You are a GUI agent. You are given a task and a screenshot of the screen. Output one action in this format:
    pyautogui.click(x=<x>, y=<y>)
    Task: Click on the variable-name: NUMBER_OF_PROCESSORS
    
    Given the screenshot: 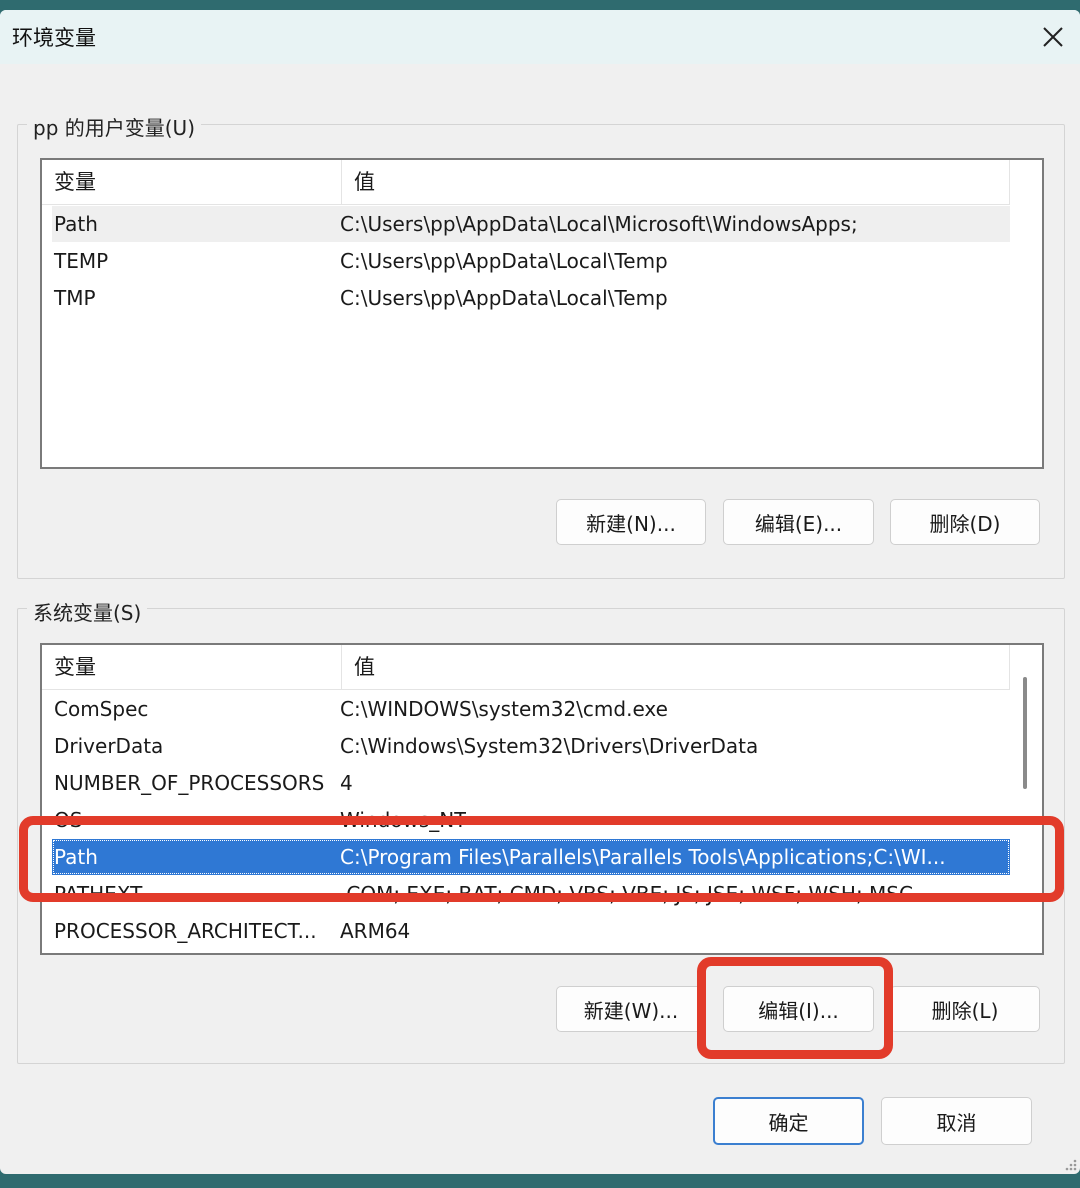 What is the action you would take?
    pyautogui.click(x=189, y=783)
    